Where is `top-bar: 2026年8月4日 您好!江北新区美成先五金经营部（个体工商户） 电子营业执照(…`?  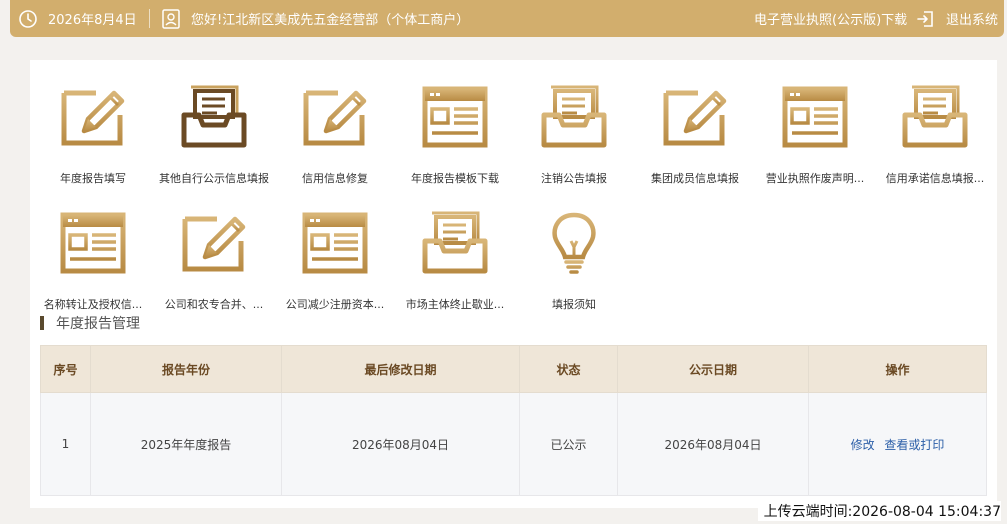
top-bar: 2026年8月4日 您好!江北新区美成先五金经营部（个体工商户） 电子营业执照(… is located at coordinates (507, 18).